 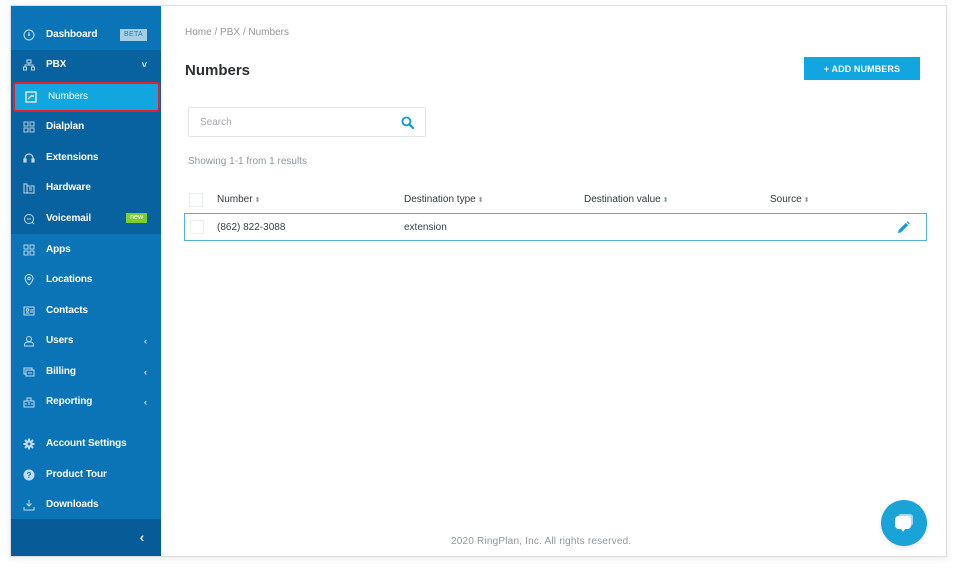 I want to click on column-label: Destination value, so click(x=622, y=199).